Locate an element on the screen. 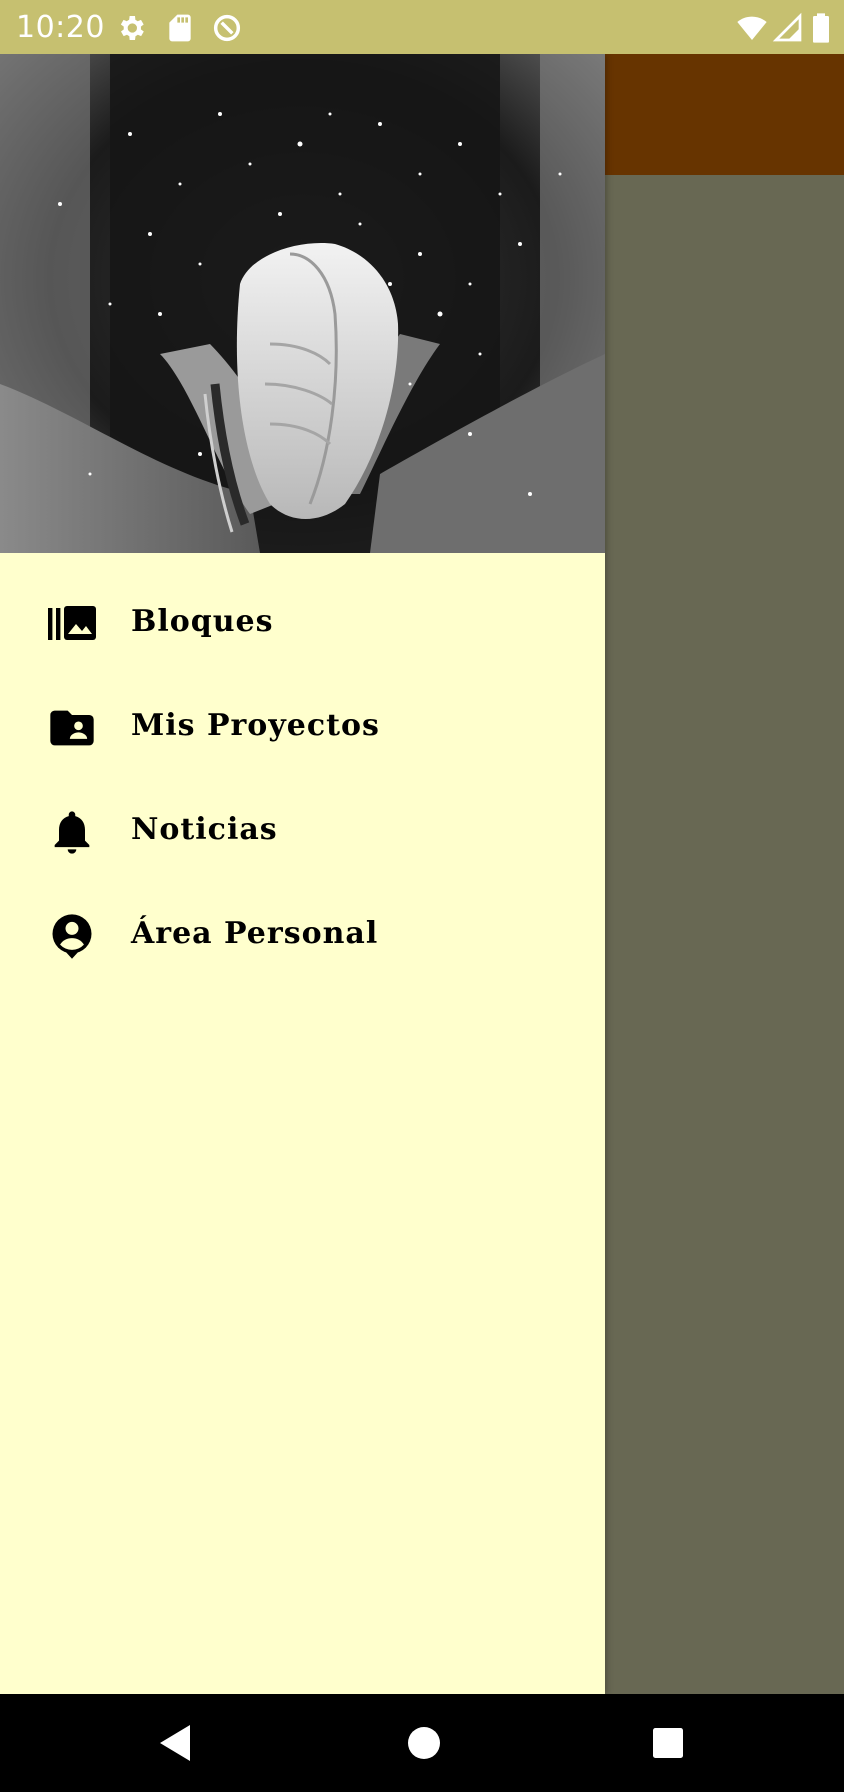  menu-label-mis-proyectos: Mis Proyectos is located at coordinates (255, 725).